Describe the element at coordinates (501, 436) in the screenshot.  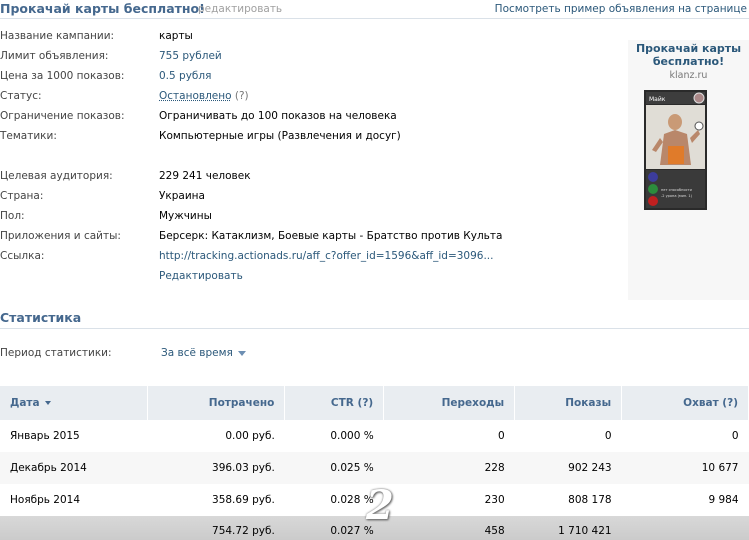
I see `cell-clicks: 0` at that location.